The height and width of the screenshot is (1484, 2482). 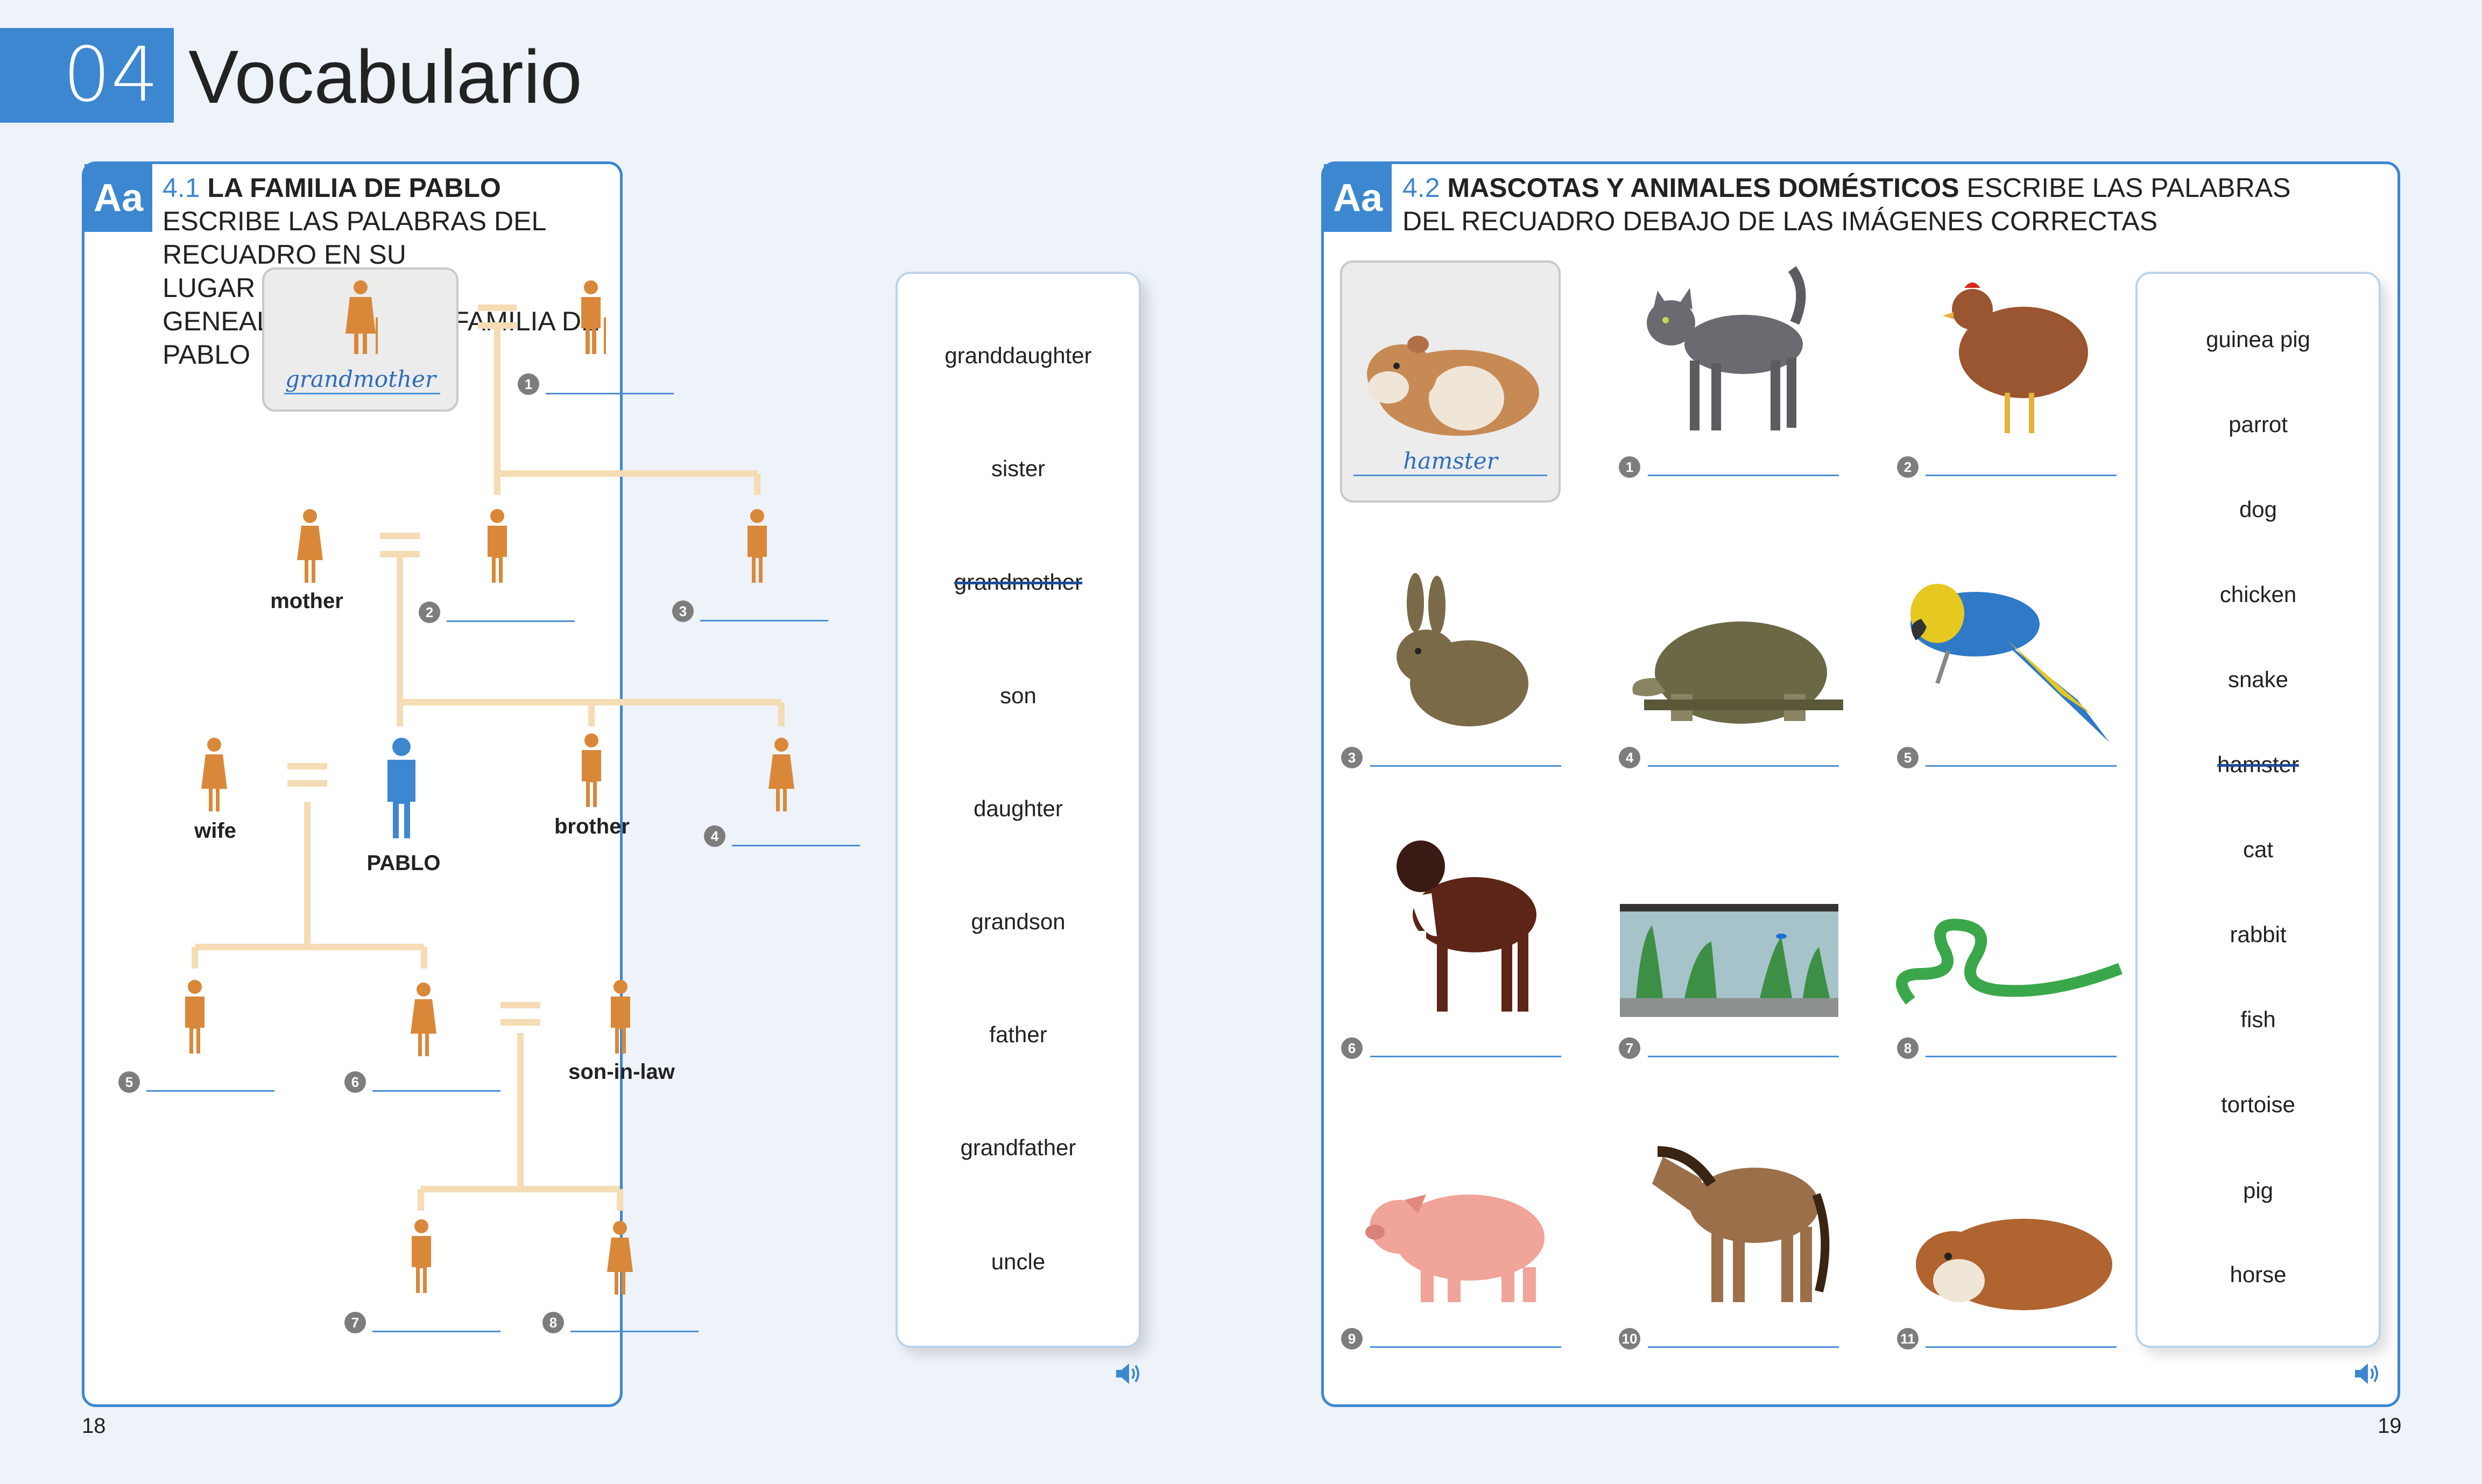 What do you see at coordinates (2259, 1274) in the screenshot?
I see `word-item: horse` at bounding box center [2259, 1274].